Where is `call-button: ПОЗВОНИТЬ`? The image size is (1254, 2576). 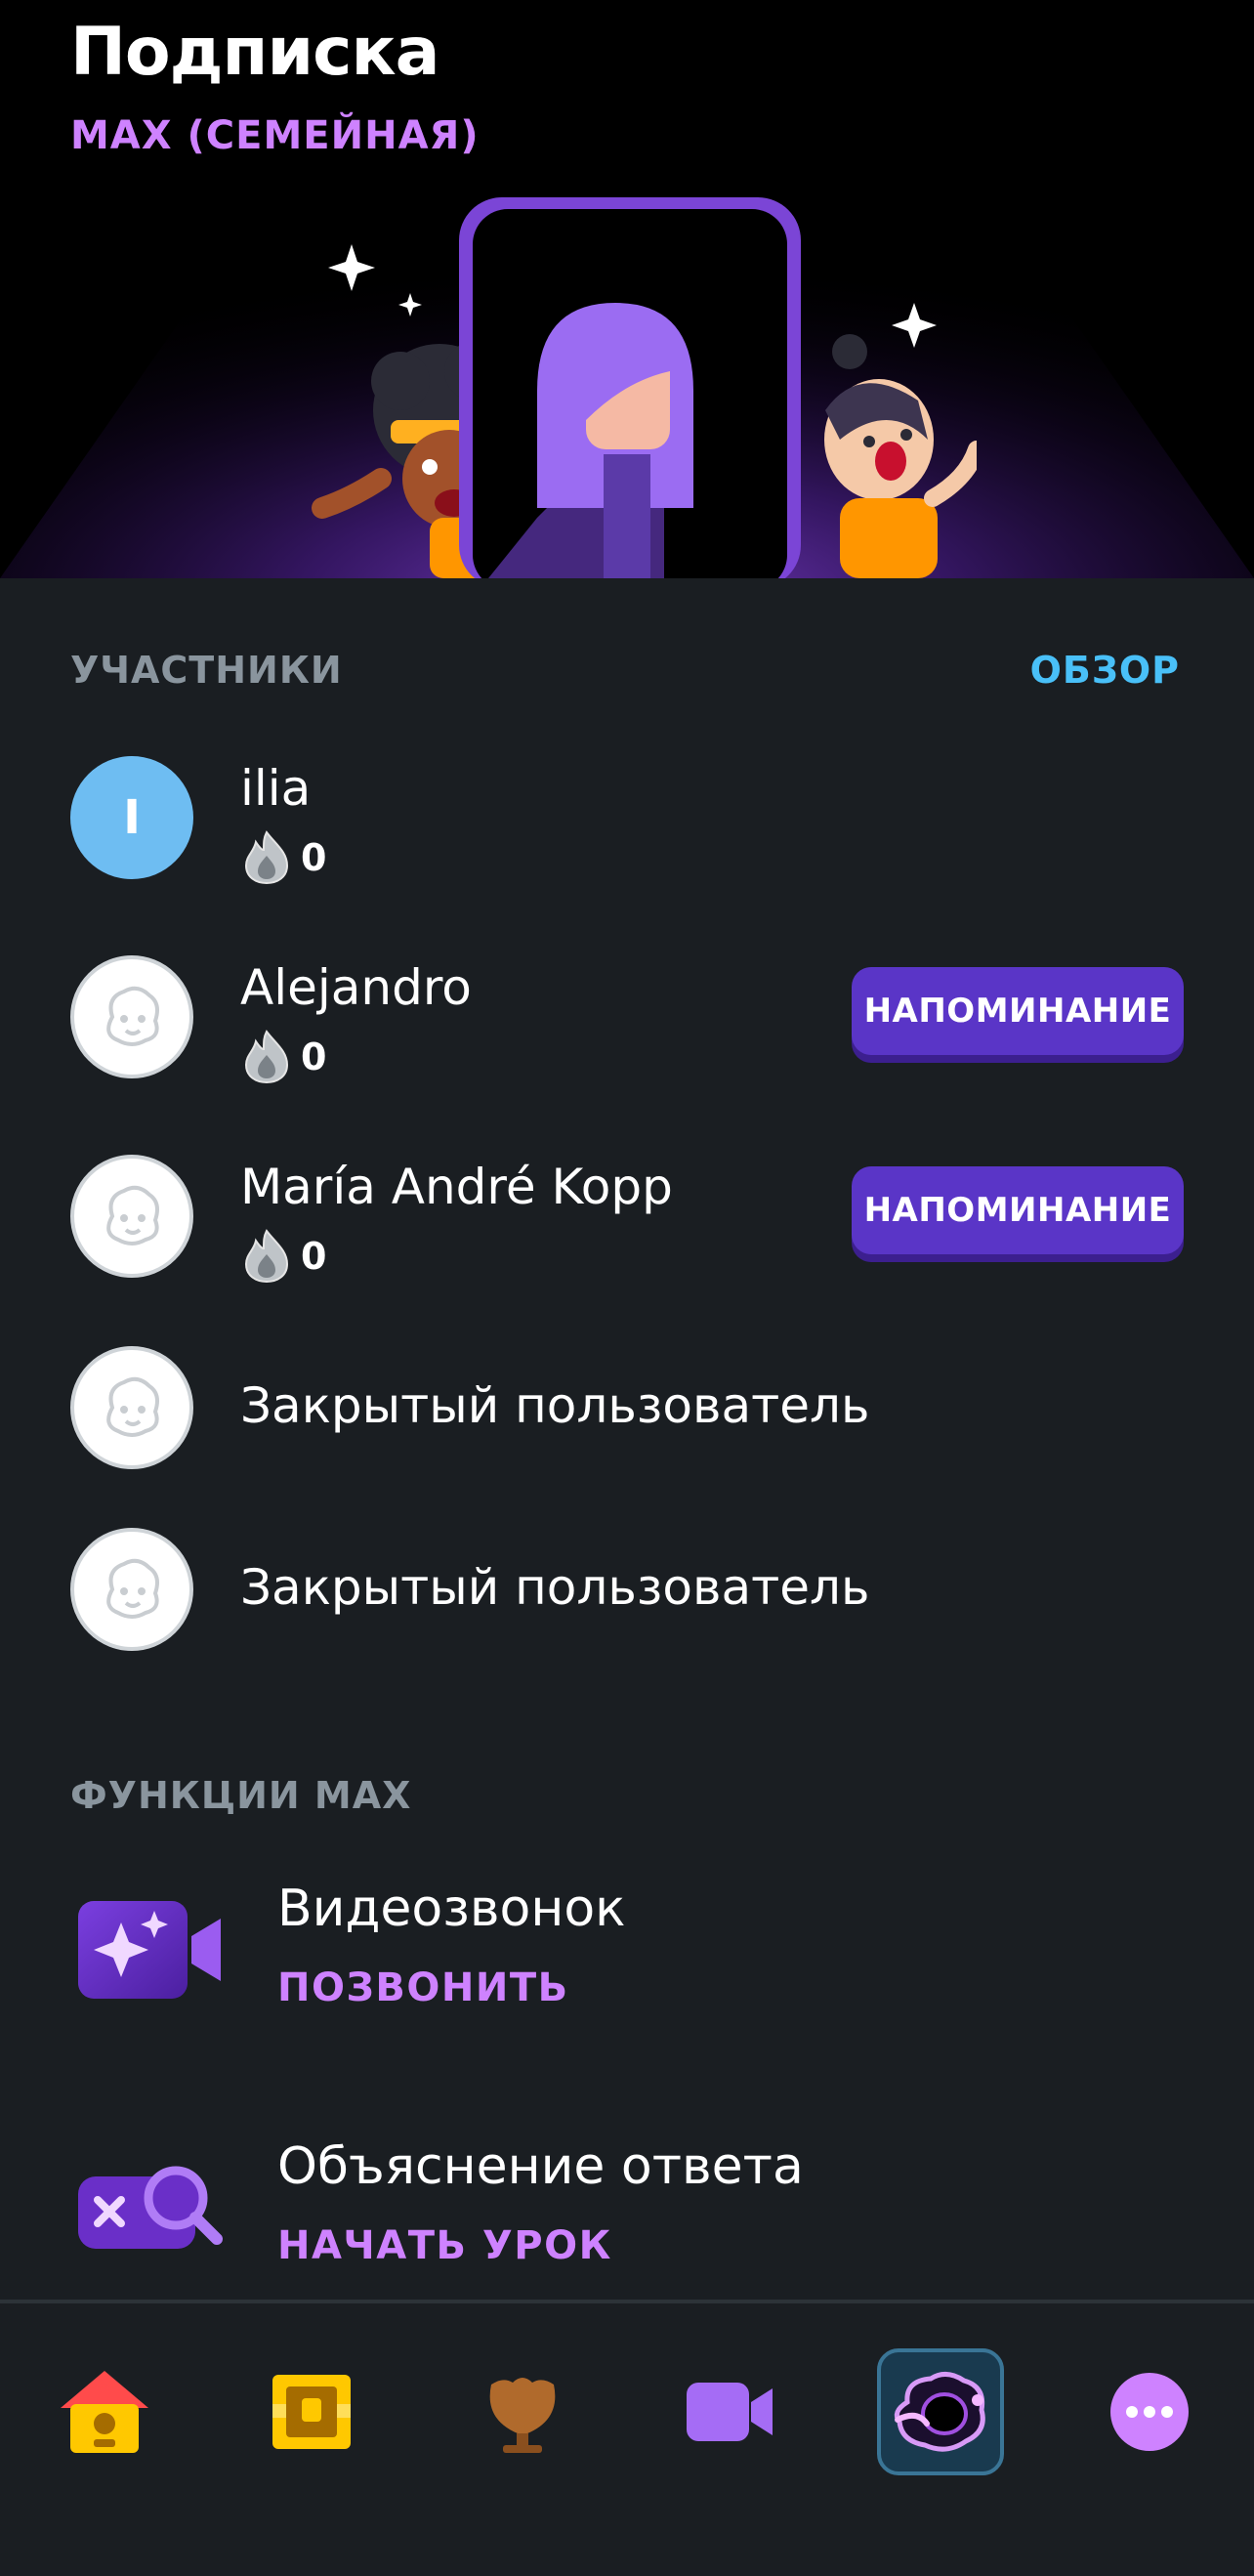 call-button: ПОЗВОНИТЬ is located at coordinates (423, 1987).